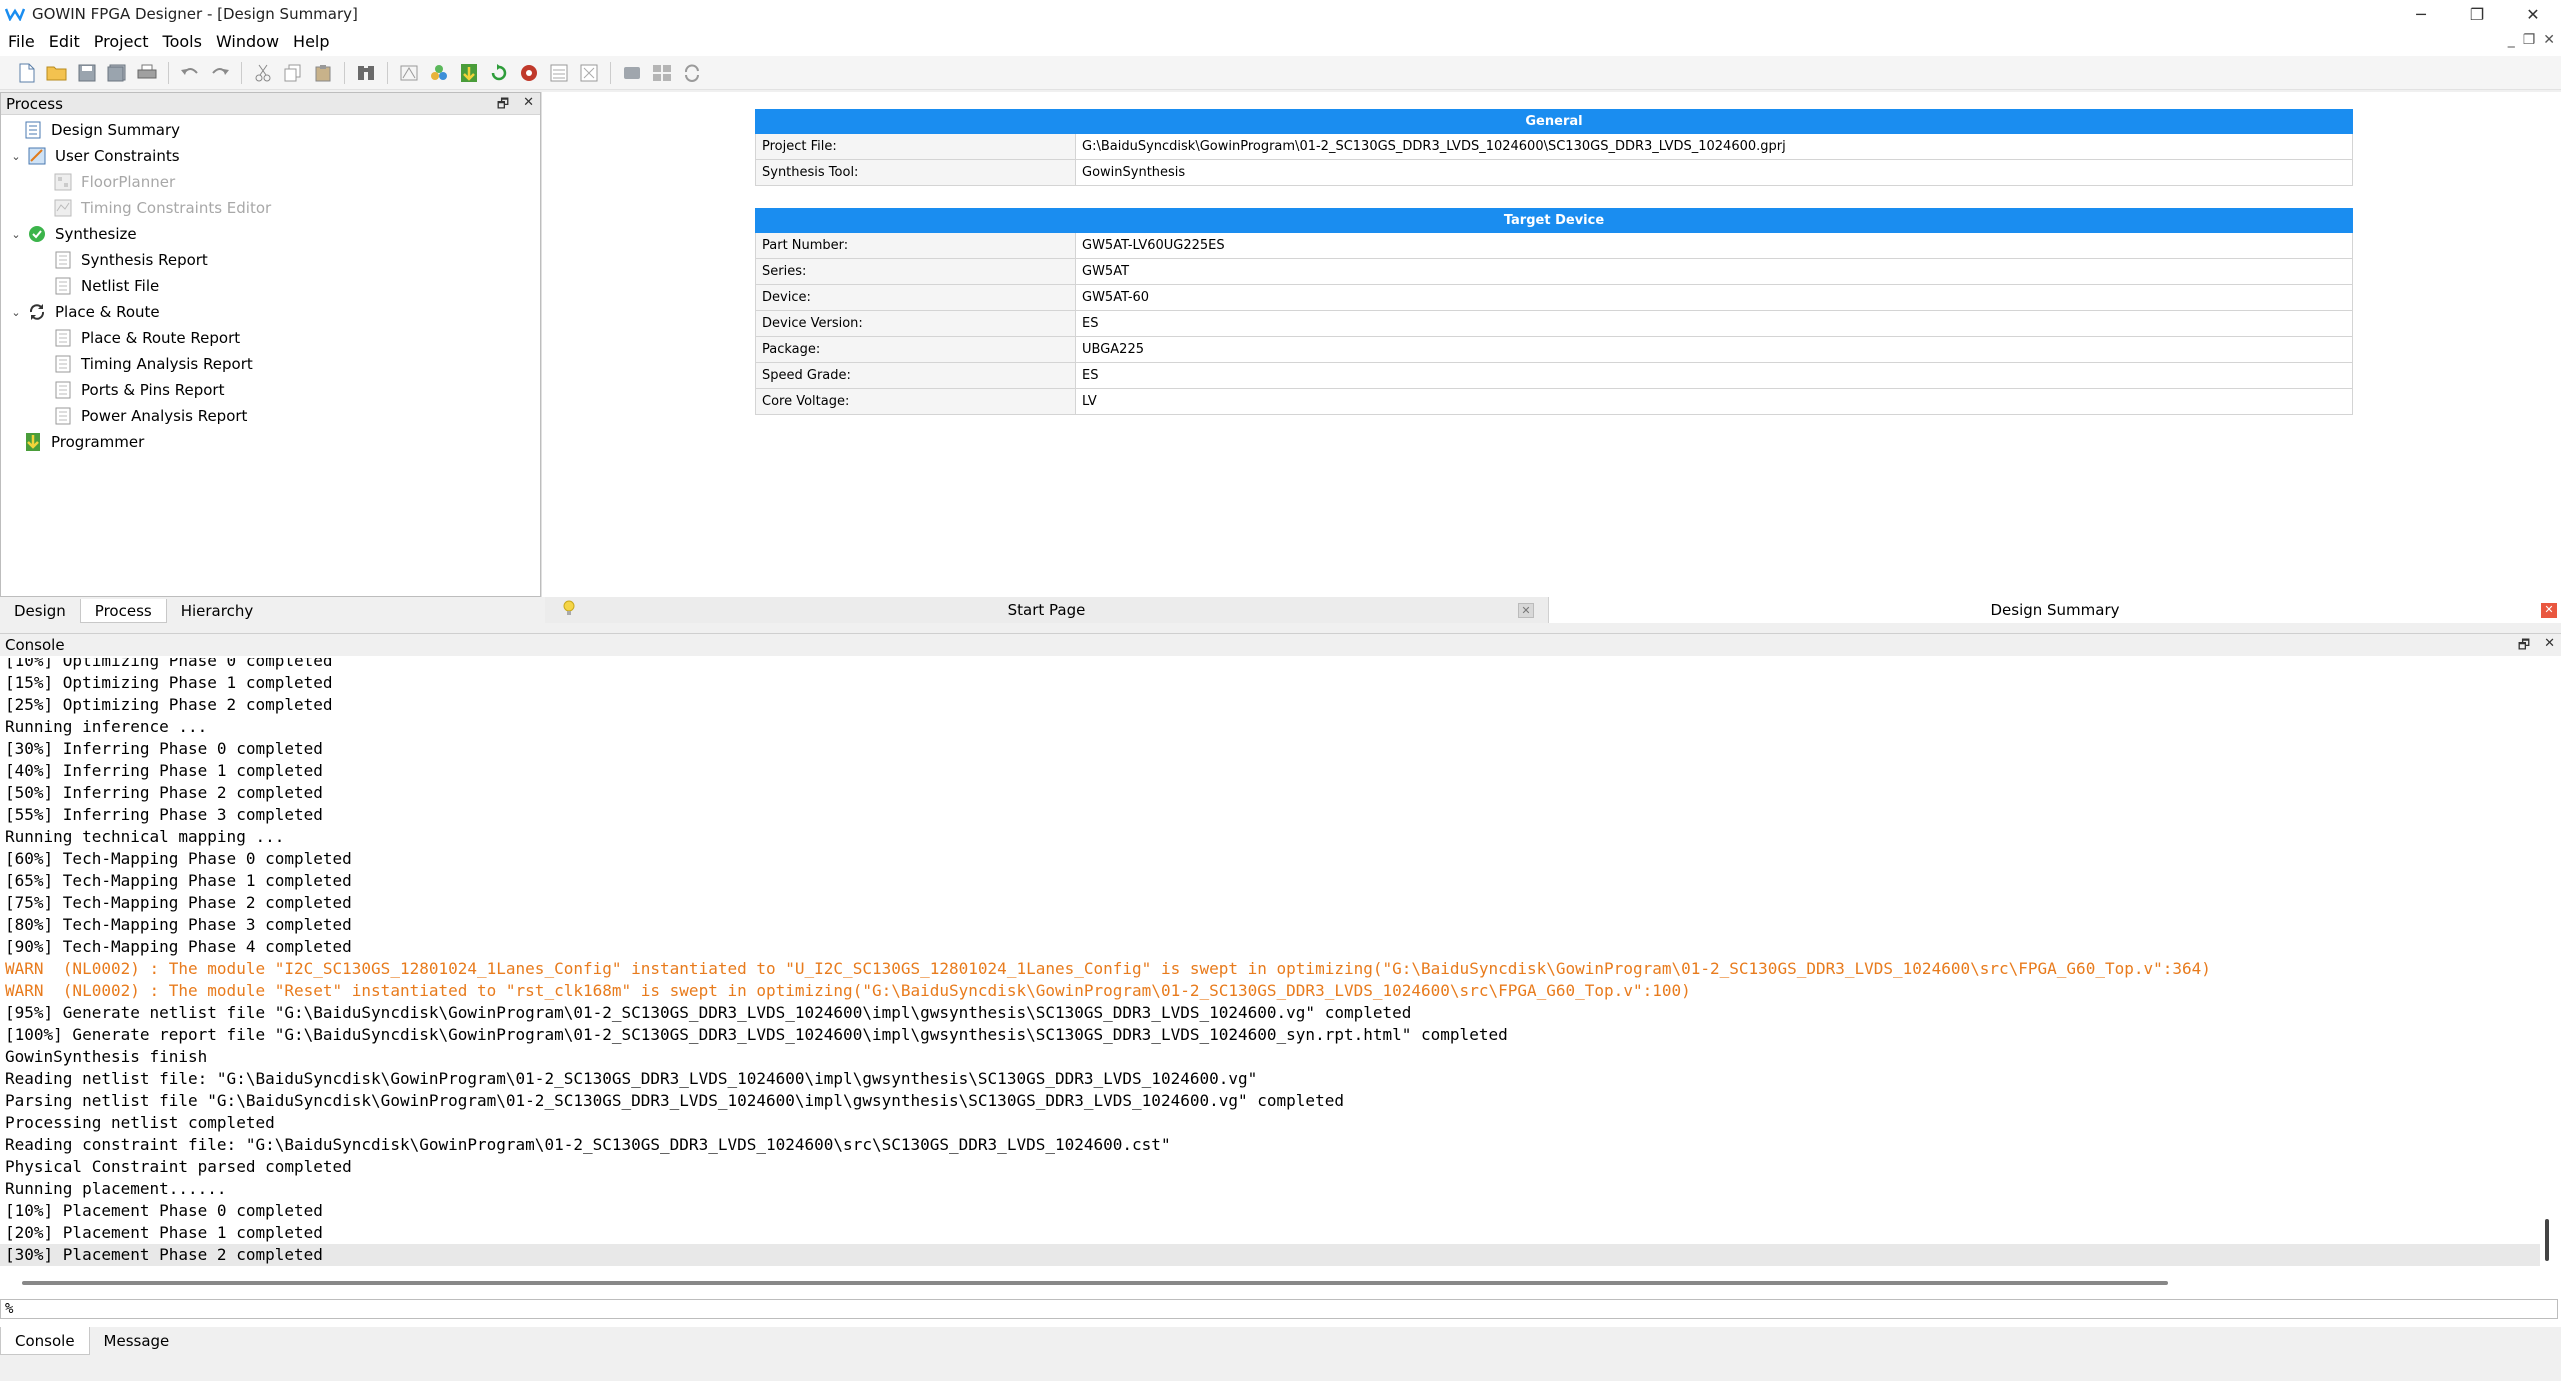 Image resolution: width=2561 pixels, height=1381 pixels. I want to click on tree-item-netlist-file: Netlist File, so click(270, 286).